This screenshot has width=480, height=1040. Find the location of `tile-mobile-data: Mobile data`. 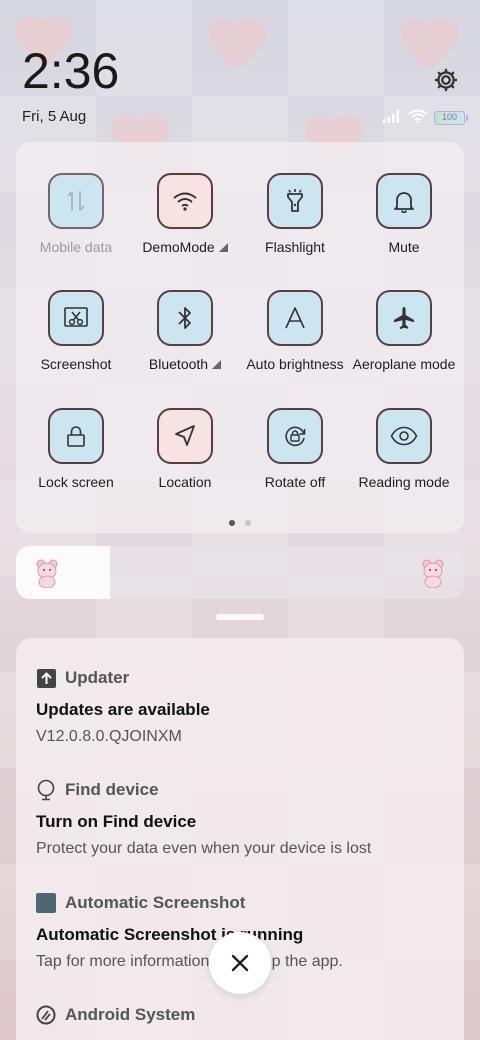

tile-mobile-data: Mobile data is located at coordinates (76, 214).